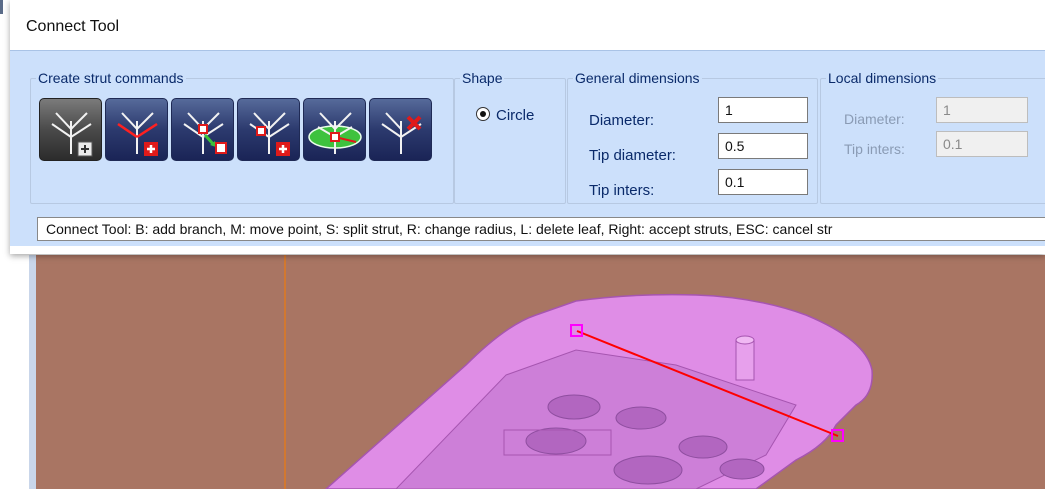 This screenshot has width=1045, height=489. What do you see at coordinates (401, 133) in the screenshot?
I see `delete-leaf-icon` at bounding box center [401, 133].